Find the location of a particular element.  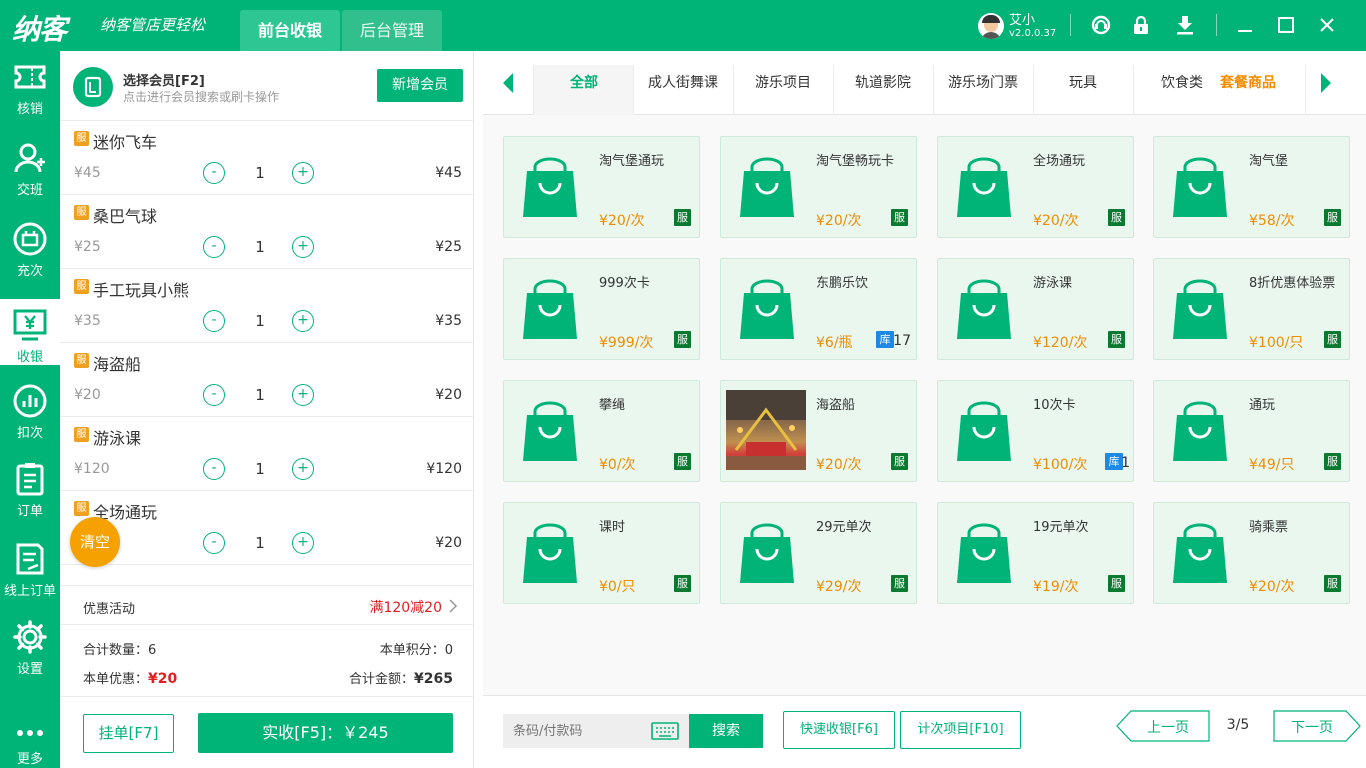

category-tab-package: 套餐商品 is located at coordinates (1248, 90).